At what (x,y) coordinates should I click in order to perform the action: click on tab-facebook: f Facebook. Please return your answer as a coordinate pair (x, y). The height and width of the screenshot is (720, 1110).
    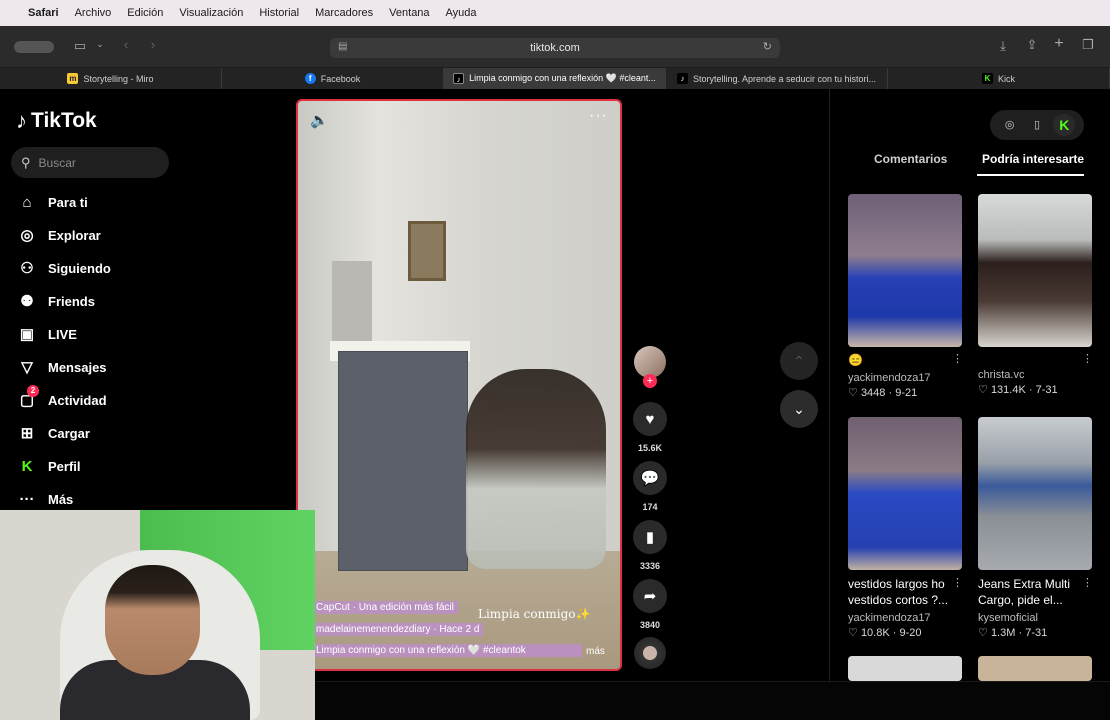
    Looking at the image, I should click on (333, 78).